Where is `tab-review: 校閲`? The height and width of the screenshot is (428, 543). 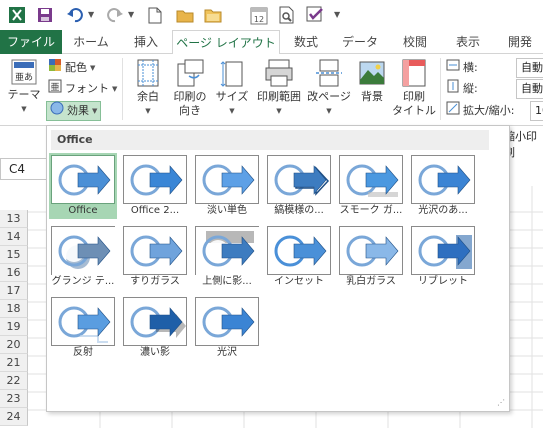
tab-review: 校閲 is located at coordinates (415, 42).